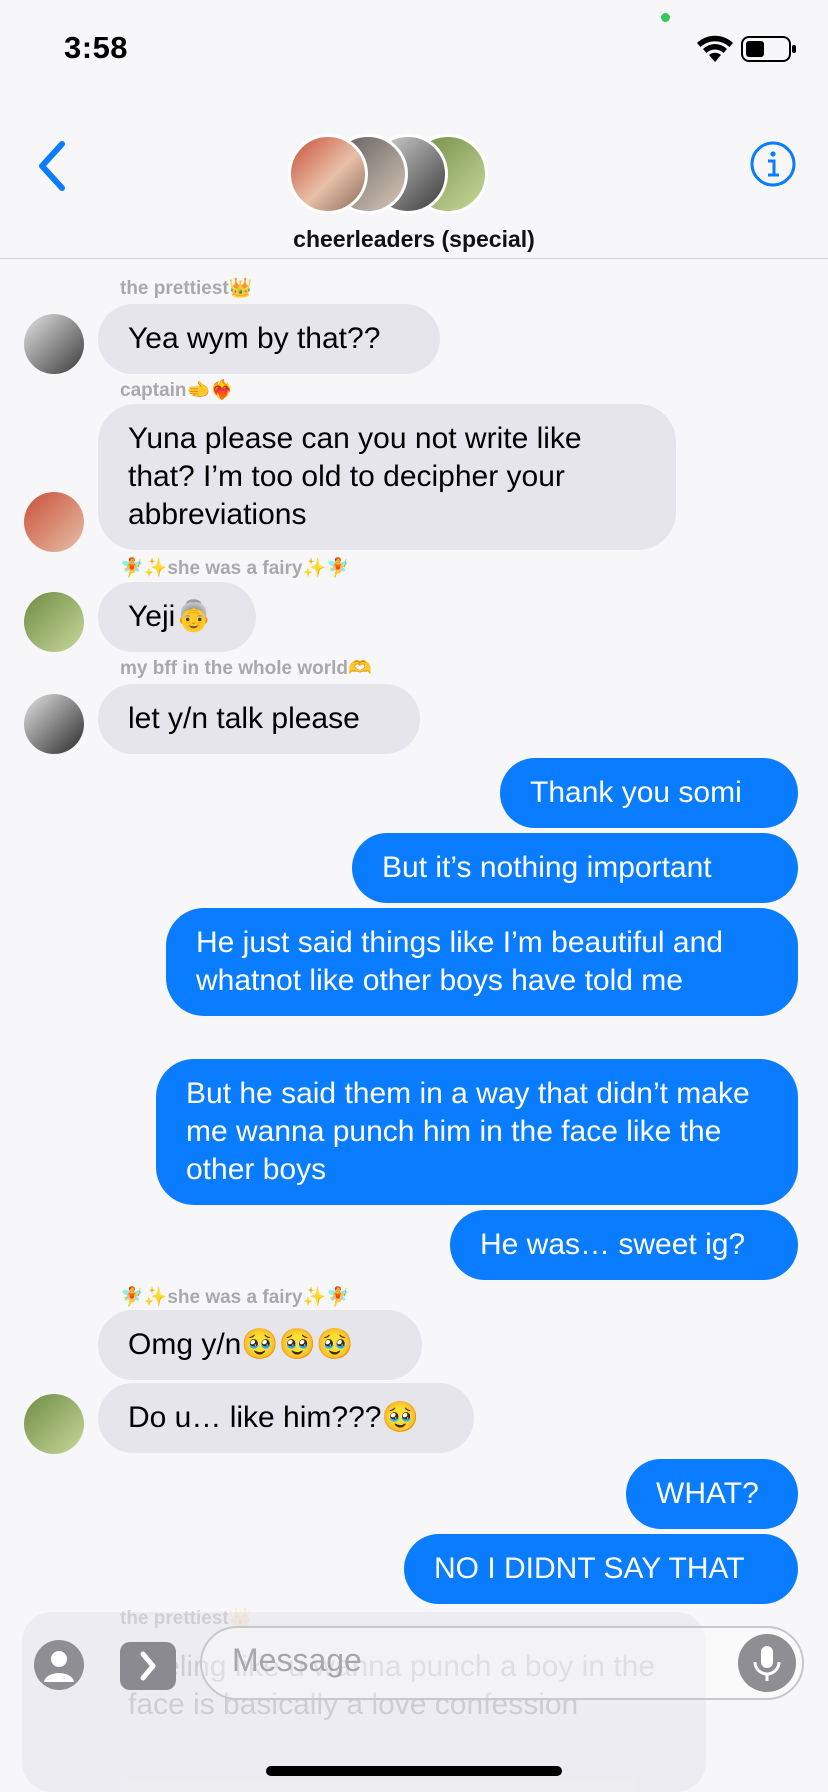  What do you see at coordinates (260, 1345) in the screenshot?
I see `incoming-message: Omg y/n🥹🥹🥹` at bounding box center [260, 1345].